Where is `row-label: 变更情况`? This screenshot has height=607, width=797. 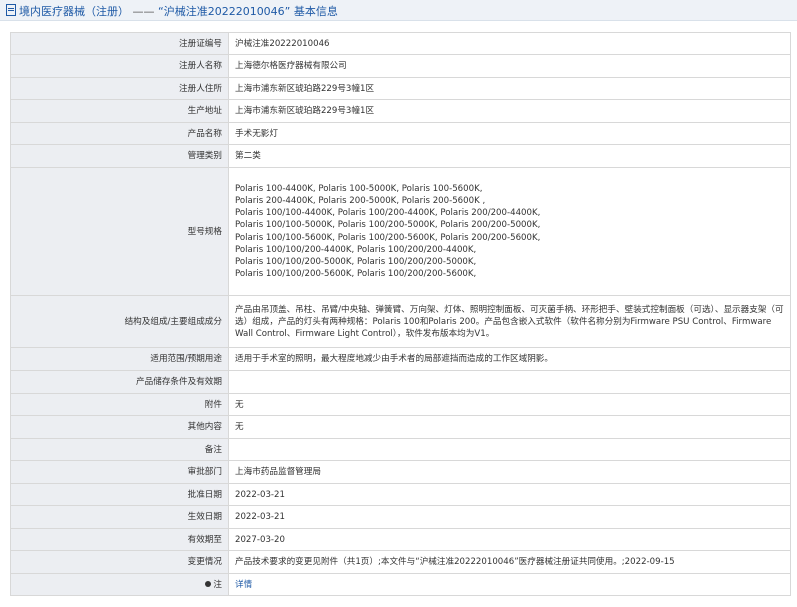
row-label: 变更情况 is located at coordinates (119, 562).